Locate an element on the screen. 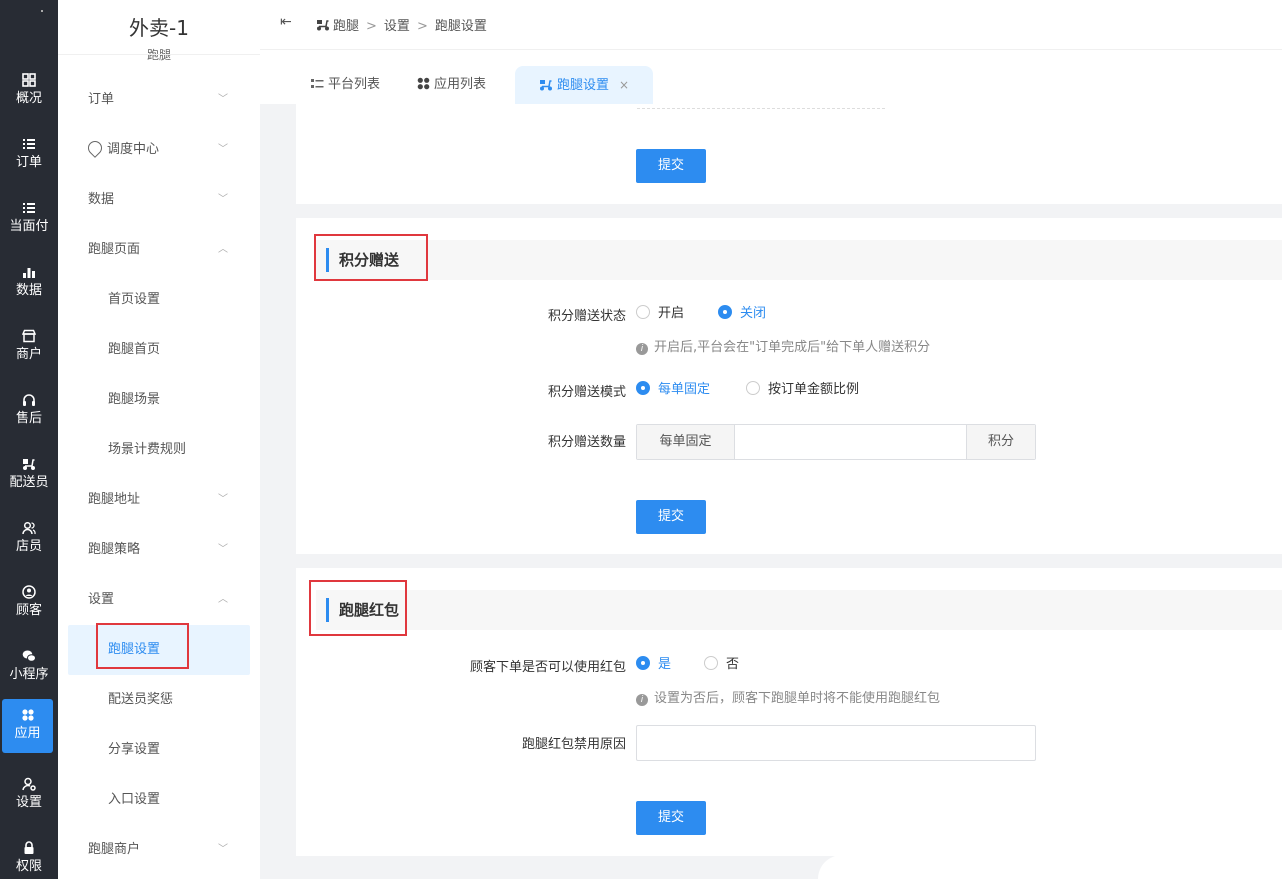 The image size is (1282, 879). menu-label: 跑腿商户 is located at coordinates (114, 849).